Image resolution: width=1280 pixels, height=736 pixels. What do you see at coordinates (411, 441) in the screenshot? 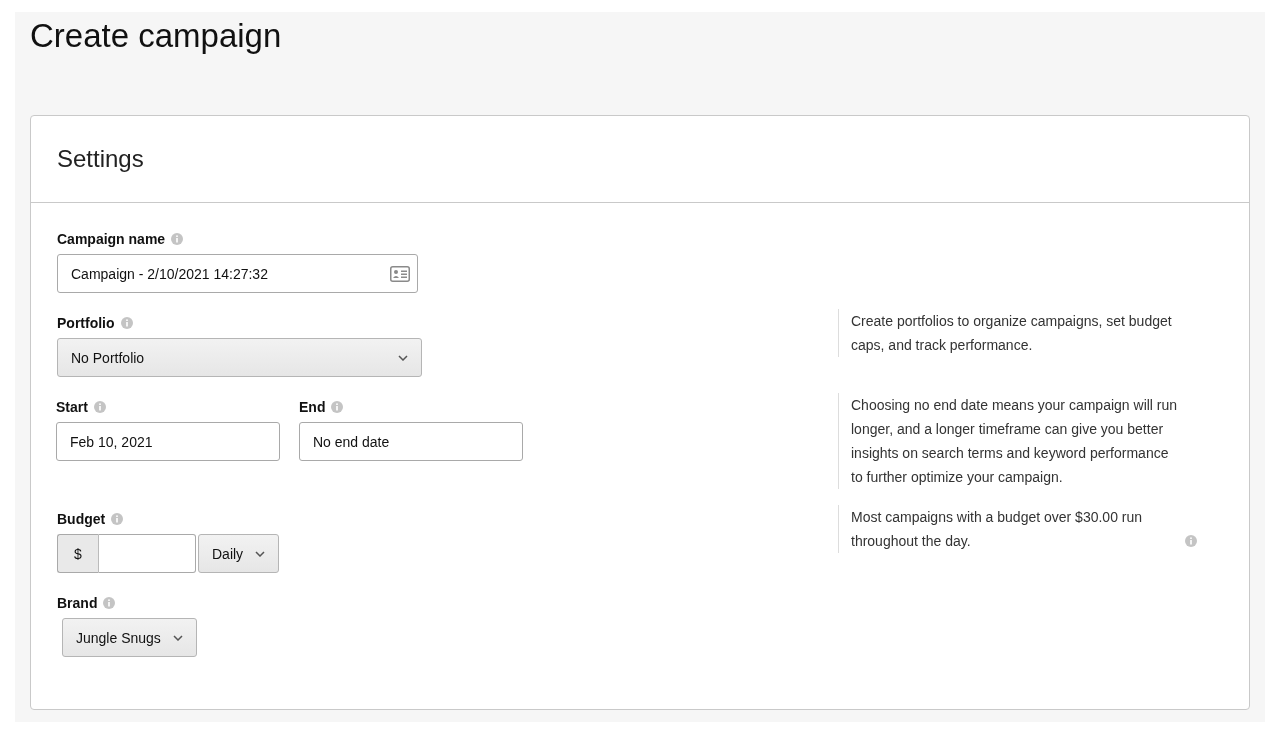
I see `date-field: No end date` at bounding box center [411, 441].